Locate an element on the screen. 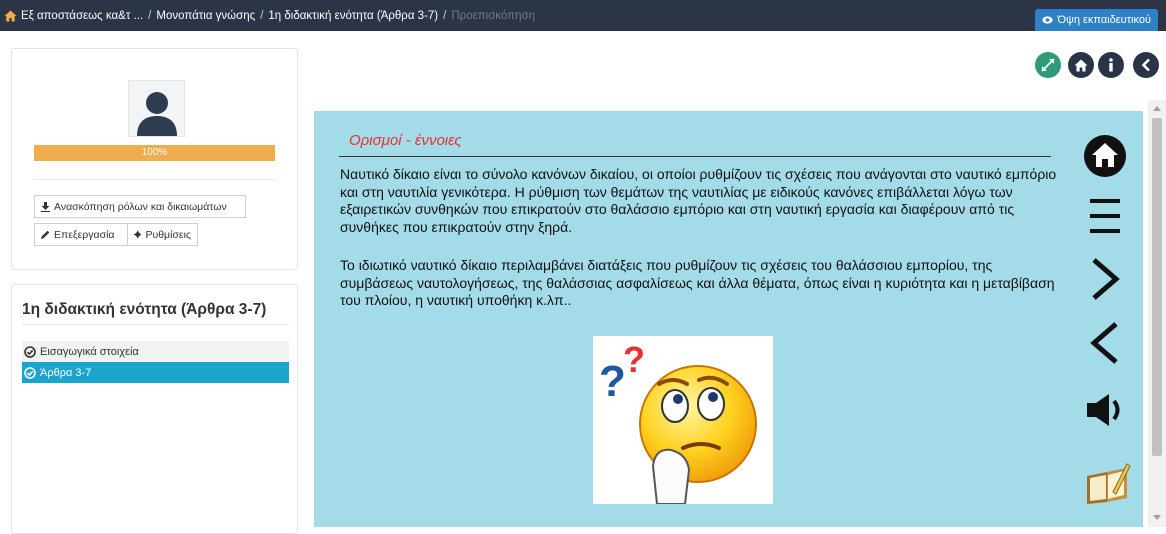 The height and width of the screenshot is (534, 1166). lesson-label: Άρθρα 3-7 is located at coordinates (66, 372).